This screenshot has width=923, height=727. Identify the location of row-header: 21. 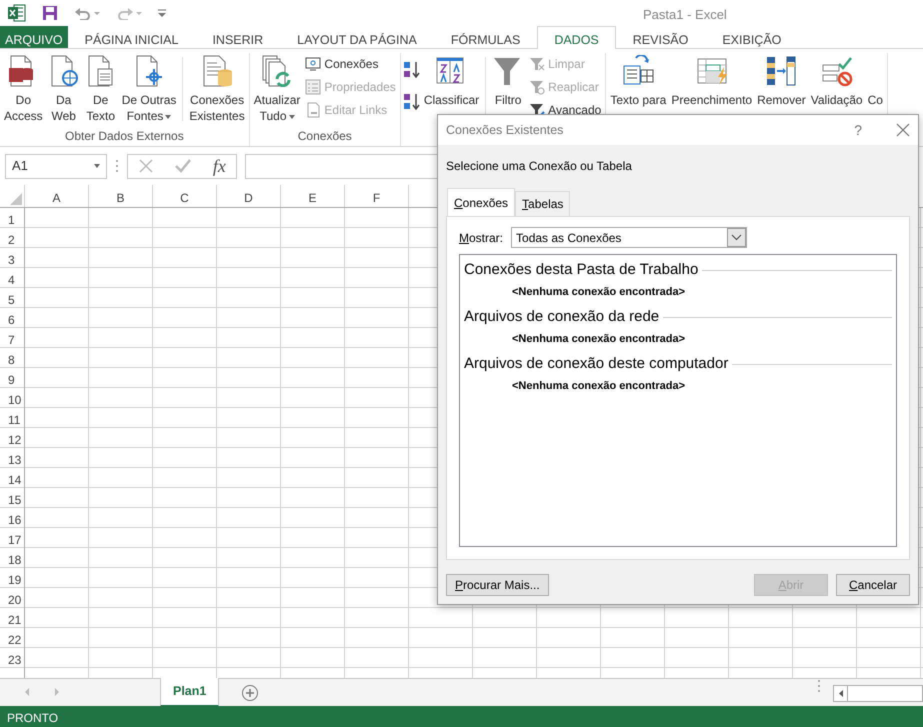
(12, 618).